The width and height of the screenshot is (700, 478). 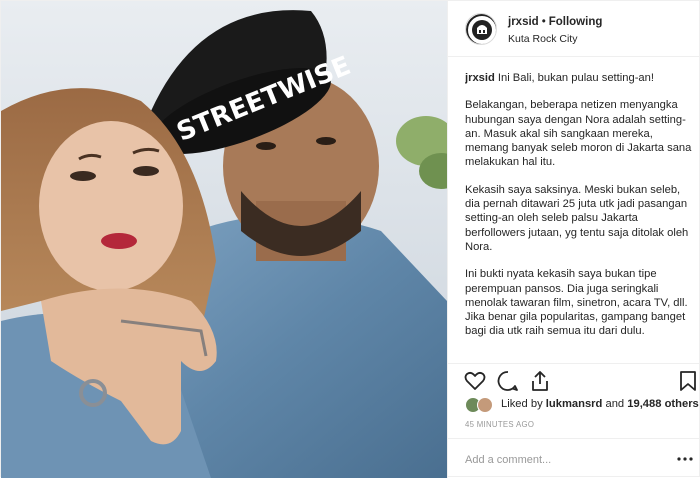 What do you see at coordinates (523, 22) in the screenshot?
I see `header-username: jrxsid` at bounding box center [523, 22].